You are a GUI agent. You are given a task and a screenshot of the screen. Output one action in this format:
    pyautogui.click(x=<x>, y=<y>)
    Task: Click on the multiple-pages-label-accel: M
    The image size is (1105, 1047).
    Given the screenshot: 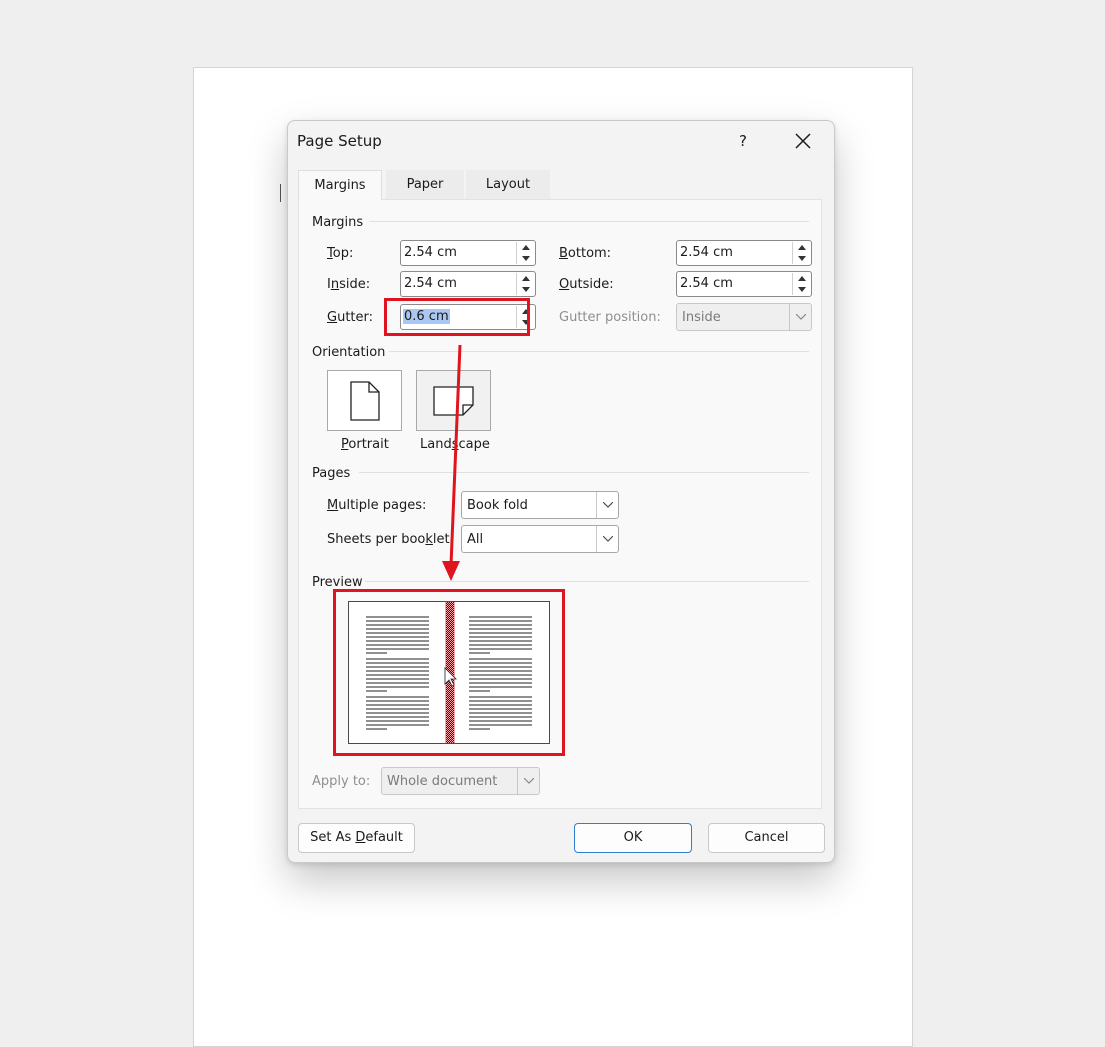 What is the action you would take?
    pyautogui.click(x=333, y=505)
    